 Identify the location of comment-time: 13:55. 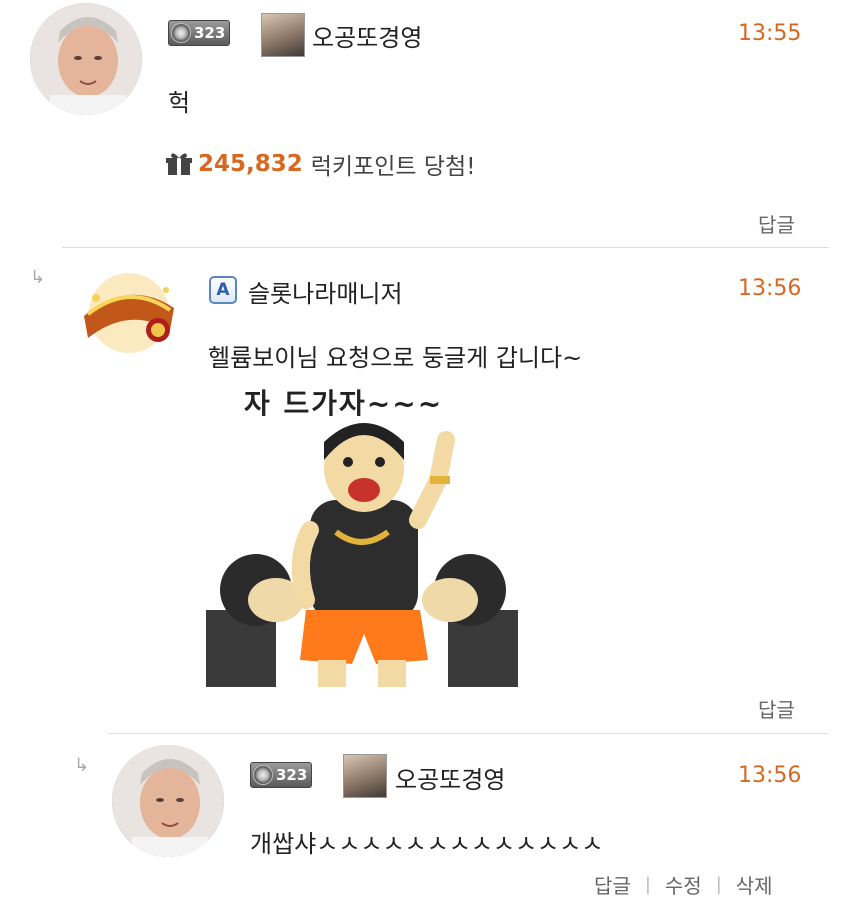
(770, 33).